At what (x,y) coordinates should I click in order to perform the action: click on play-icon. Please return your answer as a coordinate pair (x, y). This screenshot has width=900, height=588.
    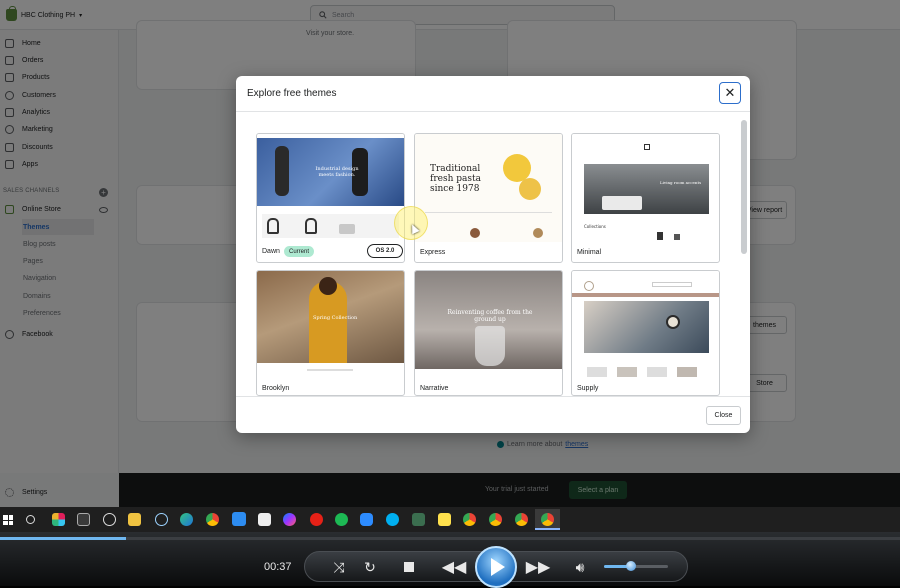
    Looking at the image, I should click on (498, 567).